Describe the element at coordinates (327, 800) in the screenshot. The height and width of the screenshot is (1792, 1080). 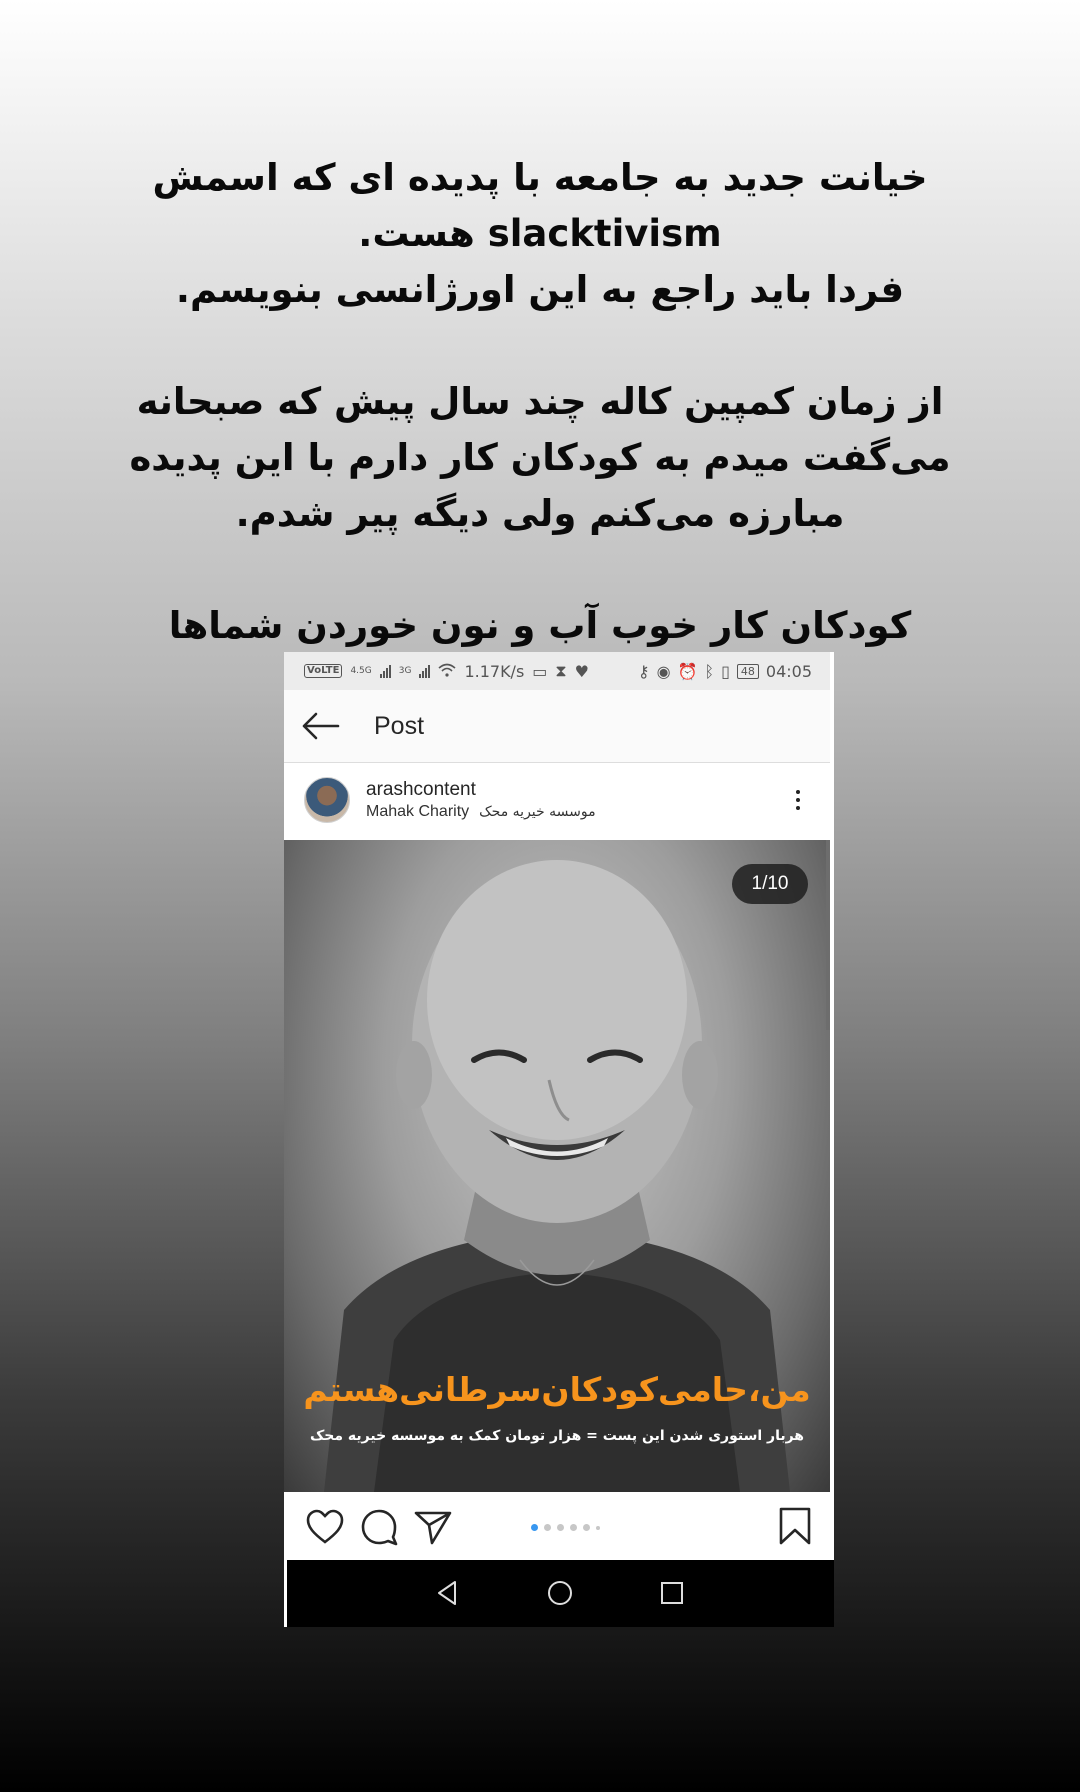
I see `avatar` at that location.